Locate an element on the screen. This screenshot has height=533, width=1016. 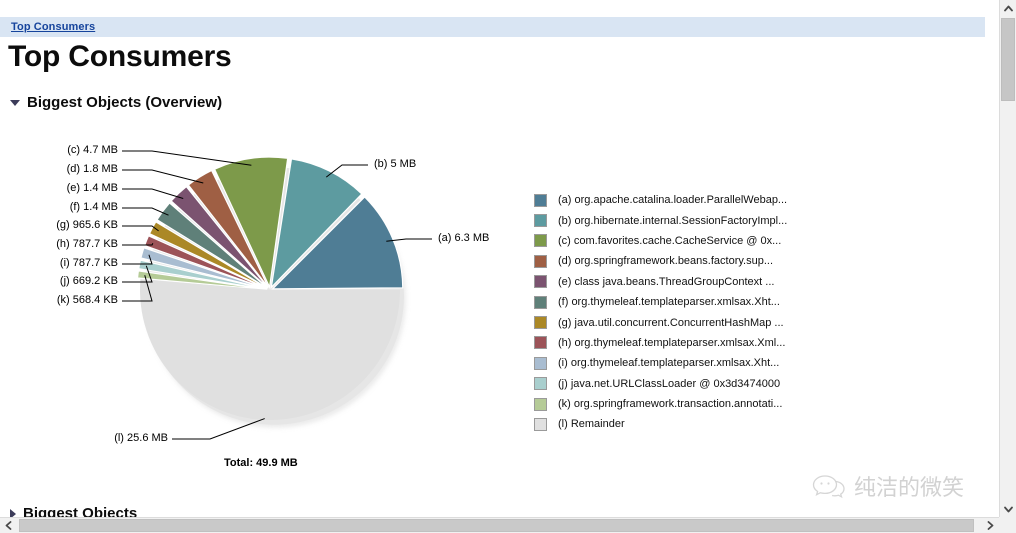
pie-slice-callout-label: (e) 1.4 MB is located at coordinates (92, 188).